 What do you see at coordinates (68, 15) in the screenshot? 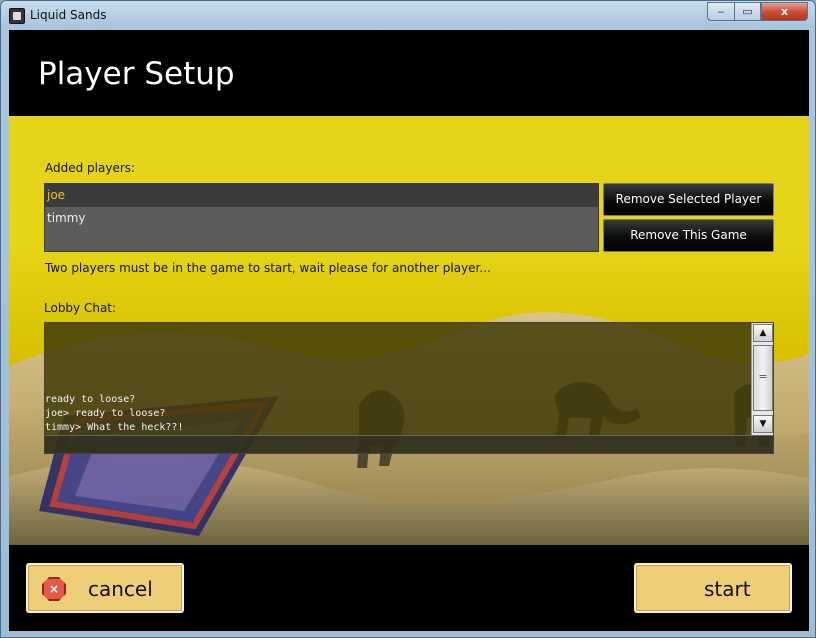
I see `window-title: Liquid Sands` at bounding box center [68, 15].